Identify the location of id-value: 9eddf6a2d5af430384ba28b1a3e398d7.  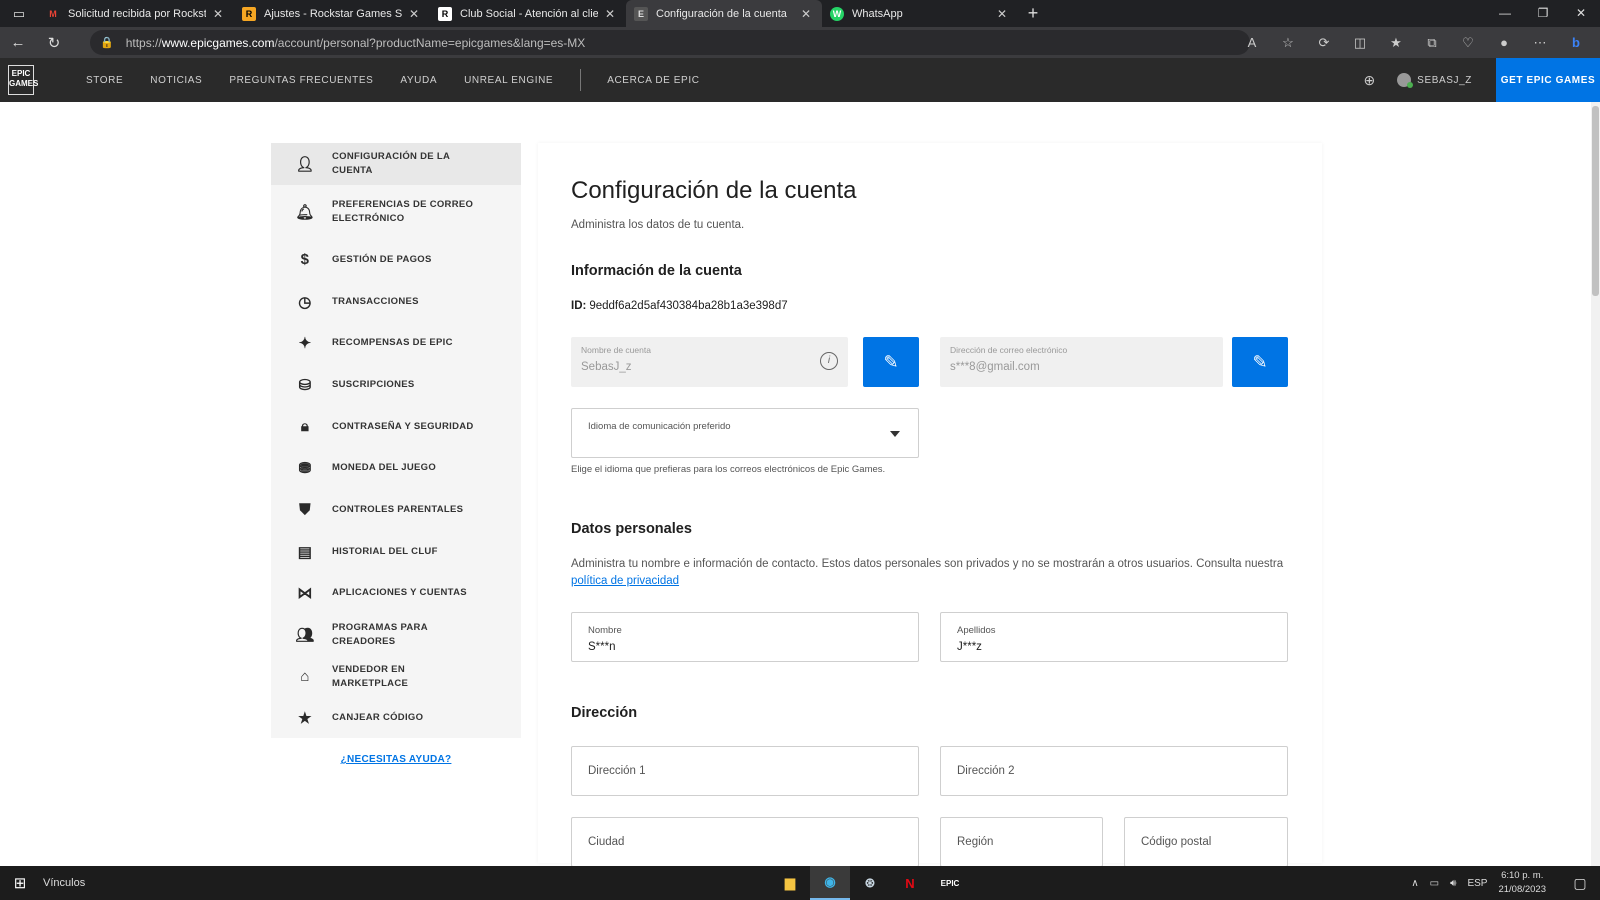
(688, 306).